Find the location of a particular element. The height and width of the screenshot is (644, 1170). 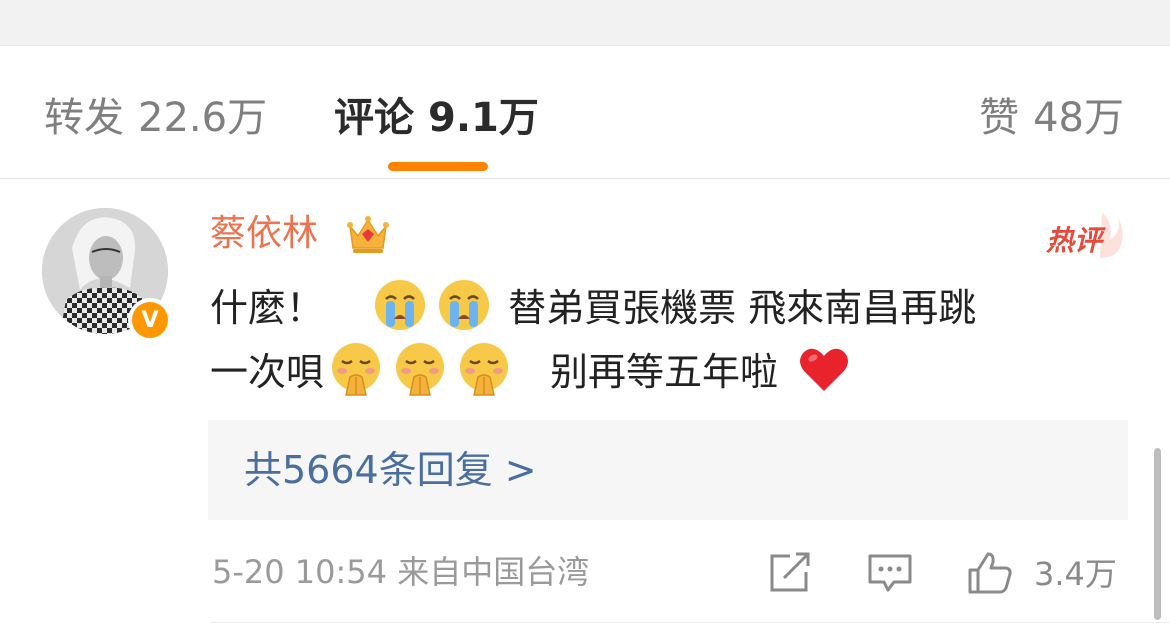

replies-link: 共5664条回复 > is located at coordinates (390, 470).